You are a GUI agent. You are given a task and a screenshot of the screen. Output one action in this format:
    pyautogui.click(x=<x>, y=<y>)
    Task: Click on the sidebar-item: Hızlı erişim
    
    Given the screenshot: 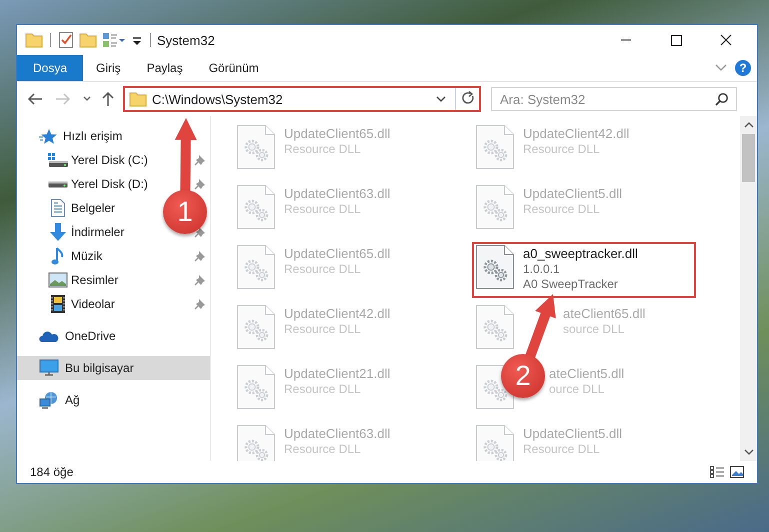 What is the action you would take?
    pyautogui.click(x=113, y=136)
    